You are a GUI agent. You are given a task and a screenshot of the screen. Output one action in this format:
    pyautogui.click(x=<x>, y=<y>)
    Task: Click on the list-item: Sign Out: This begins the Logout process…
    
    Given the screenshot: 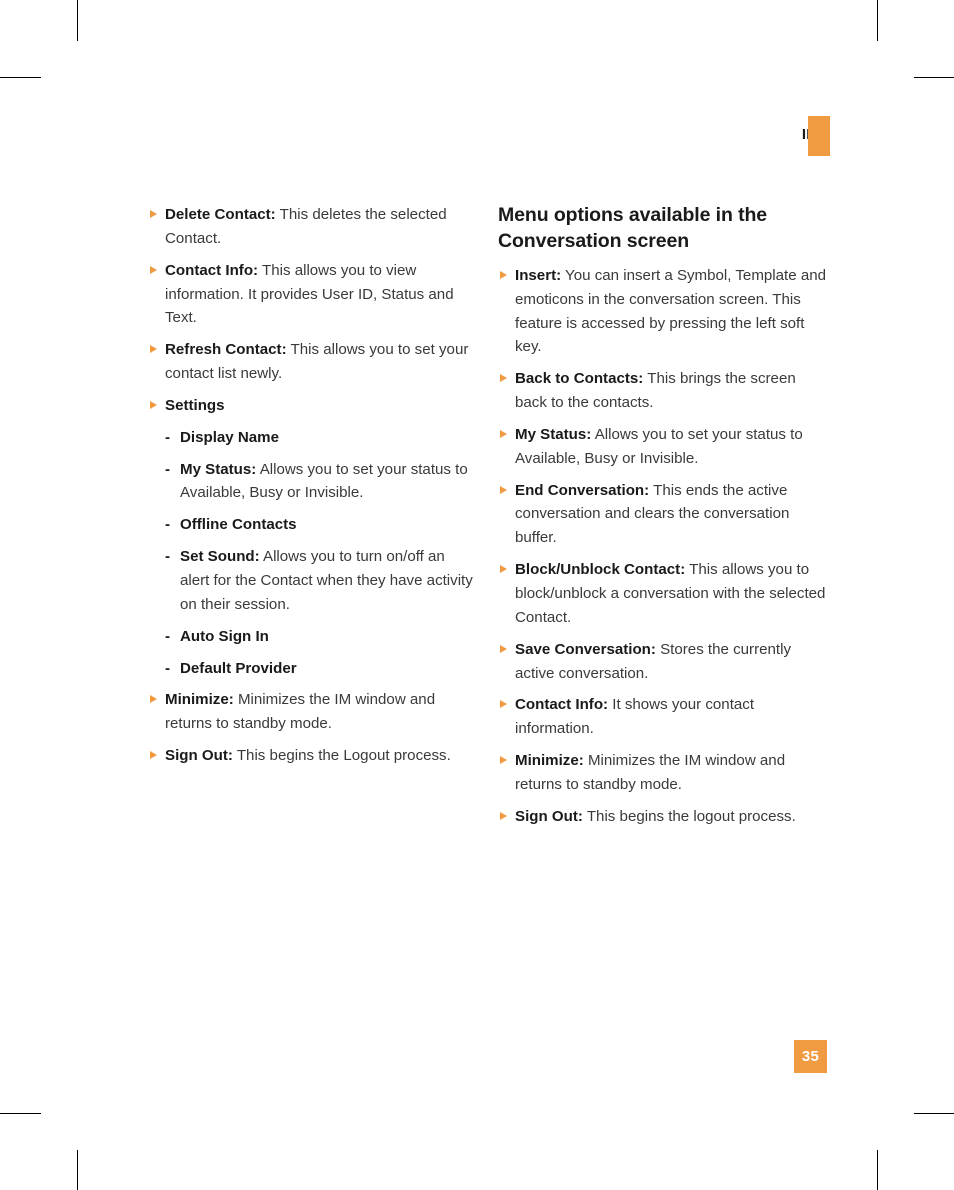 What is the action you would take?
    pyautogui.click(x=313, y=756)
    